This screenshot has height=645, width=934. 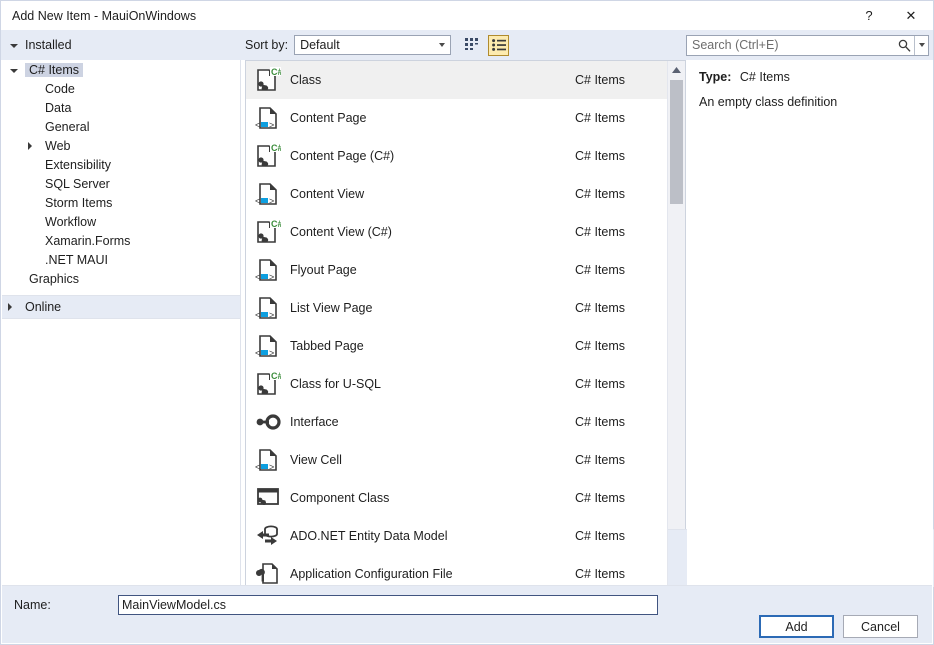 I want to click on name-input-wrapper, so click(x=388, y=605).